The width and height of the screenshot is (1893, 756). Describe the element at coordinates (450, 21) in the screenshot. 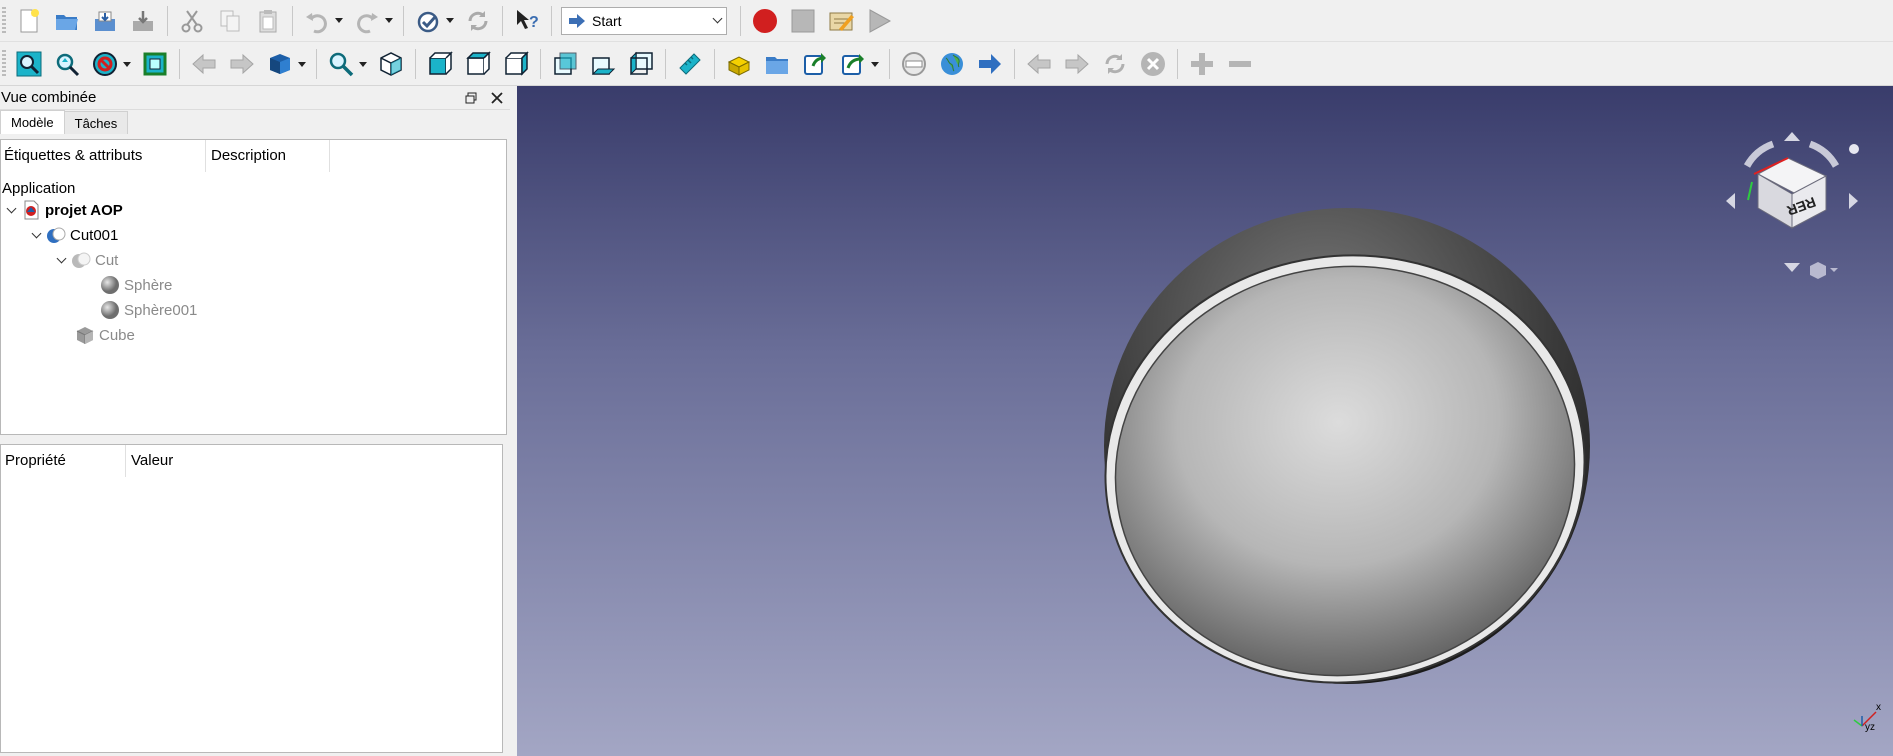

I see `recompute-dropdown` at that location.